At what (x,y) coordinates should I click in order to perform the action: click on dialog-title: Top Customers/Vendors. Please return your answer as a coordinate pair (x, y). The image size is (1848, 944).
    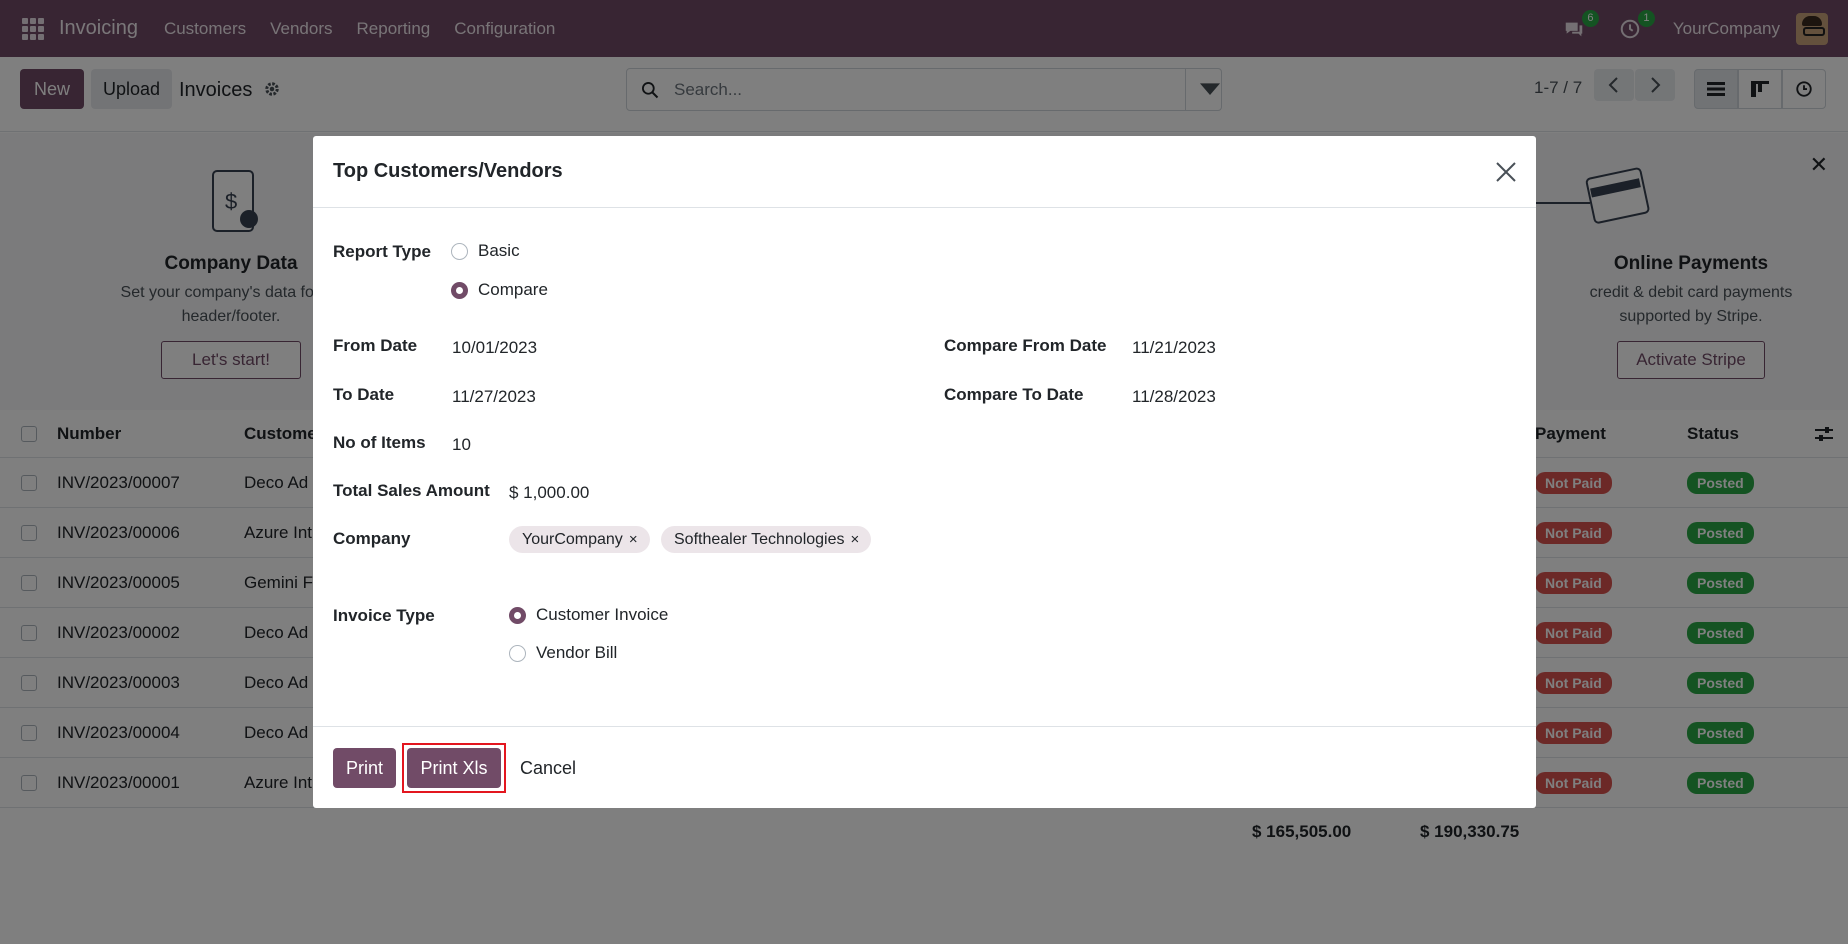
    Looking at the image, I should click on (448, 171).